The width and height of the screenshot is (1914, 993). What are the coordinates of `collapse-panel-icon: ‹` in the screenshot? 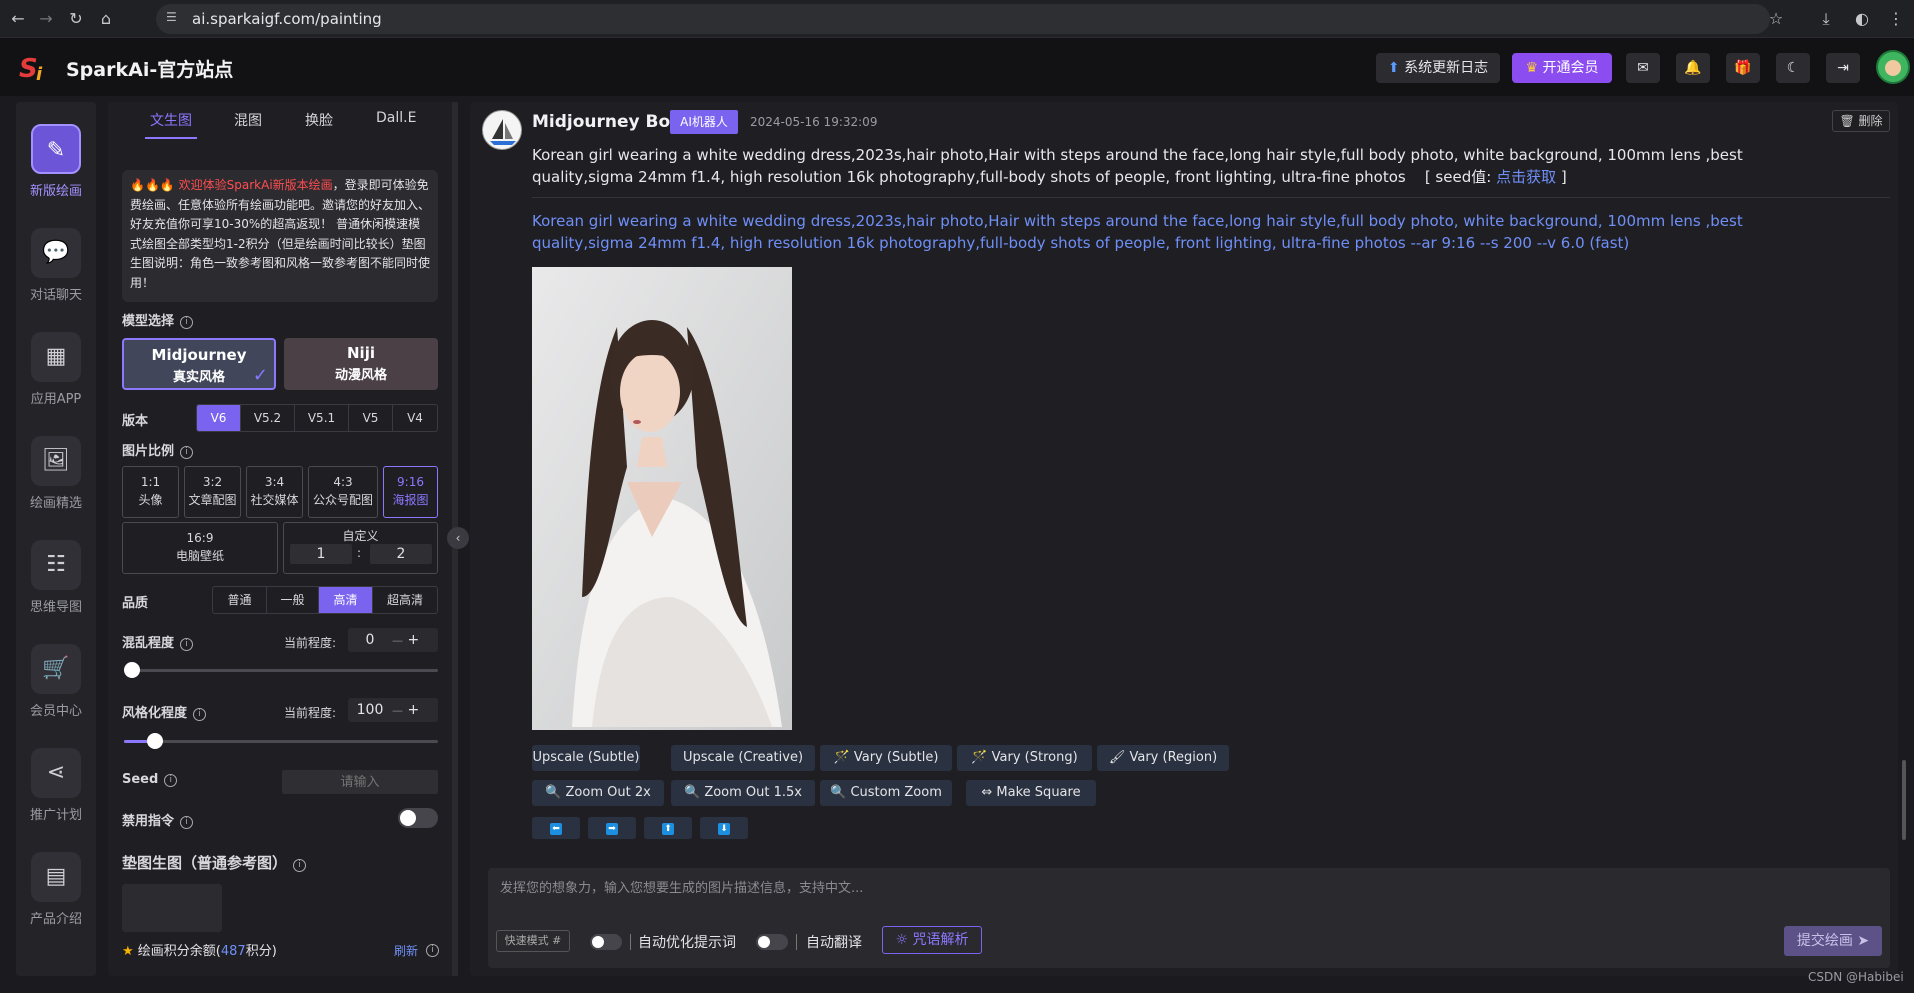 It's located at (458, 538).